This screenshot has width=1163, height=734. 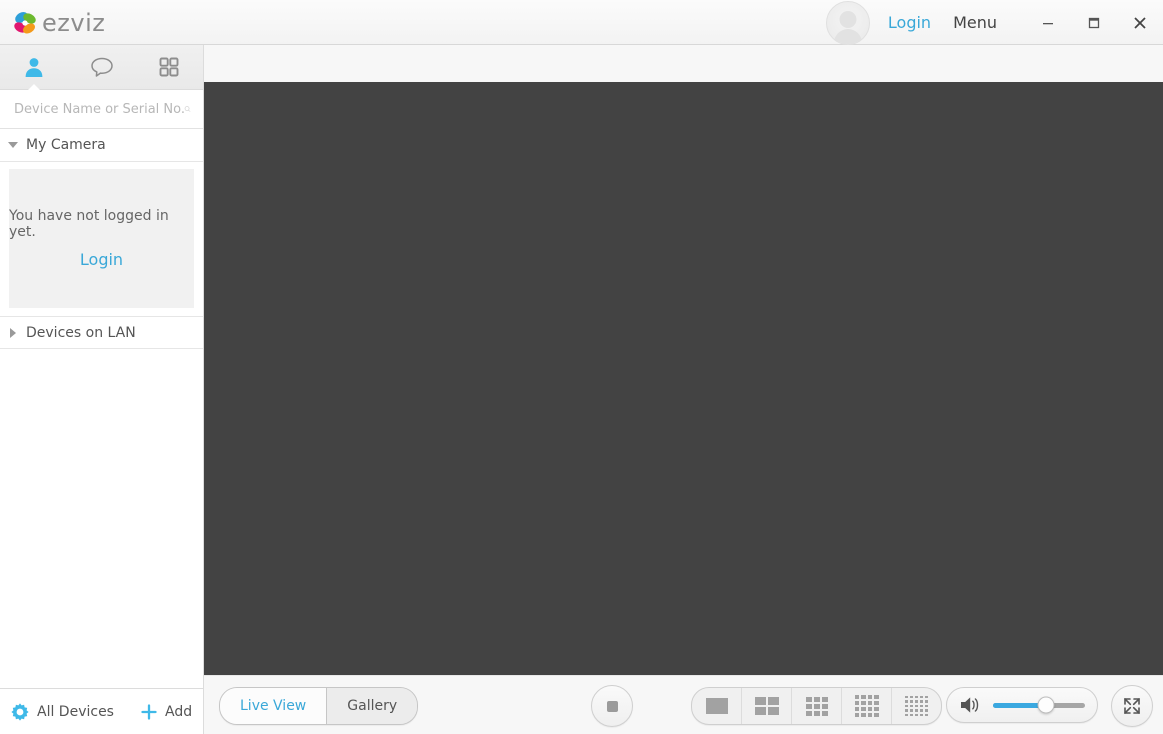 I want to click on fullscreen-button, so click(x=1132, y=706).